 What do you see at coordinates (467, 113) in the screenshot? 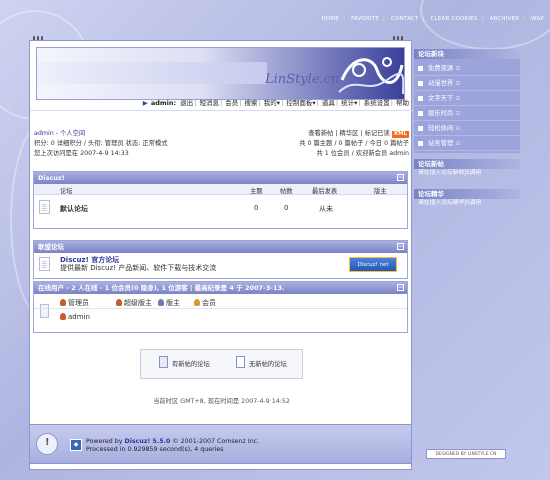
I see `sidebar-item-entertainment: 娱乐时尚 ≡` at bounding box center [467, 113].